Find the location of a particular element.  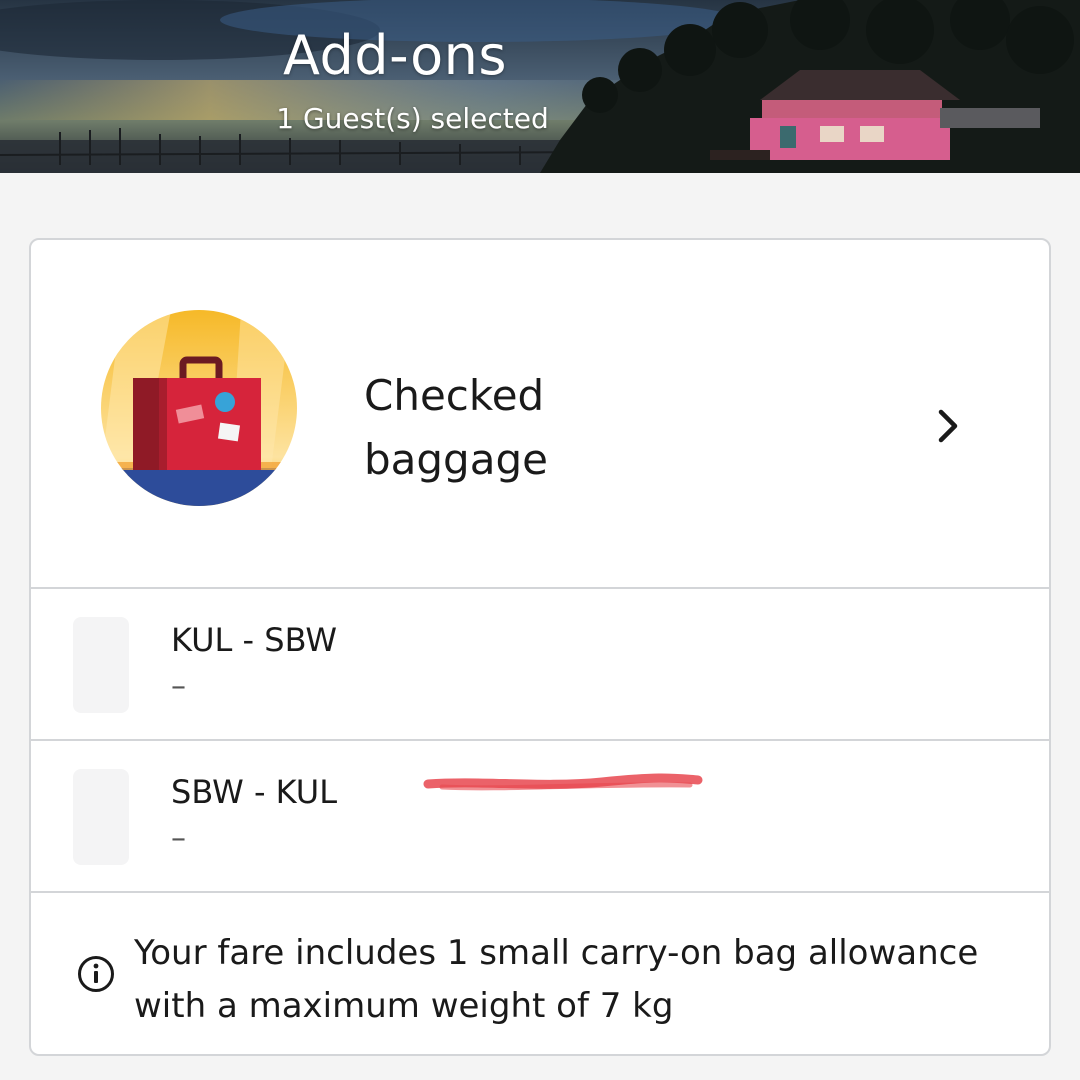

route-label: KUL - SBW is located at coordinates (254, 640).